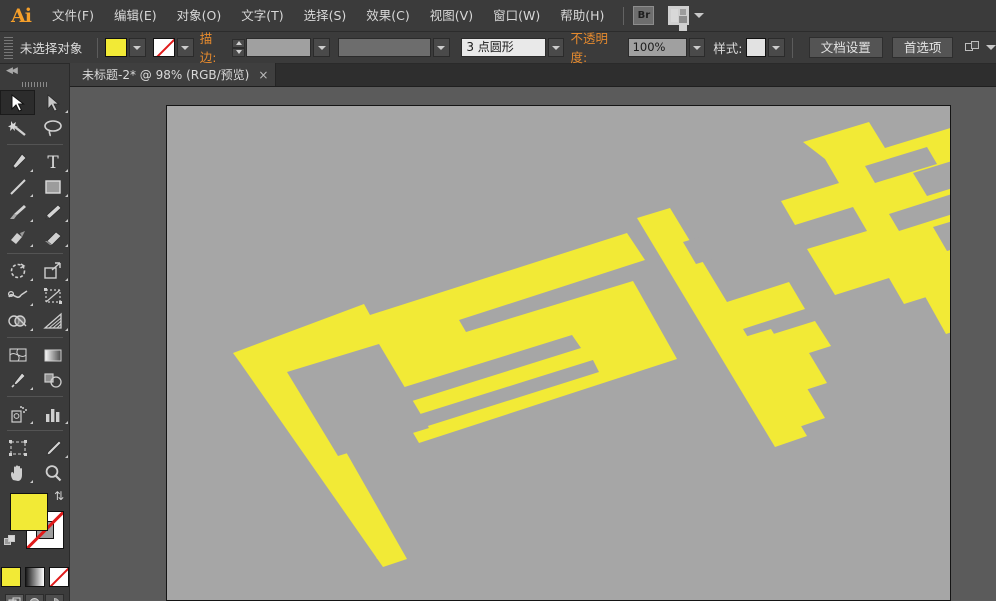 Image resolution: width=996 pixels, height=601 pixels. Describe the element at coordinates (17, 472) in the screenshot. I see `hand-tool` at that location.